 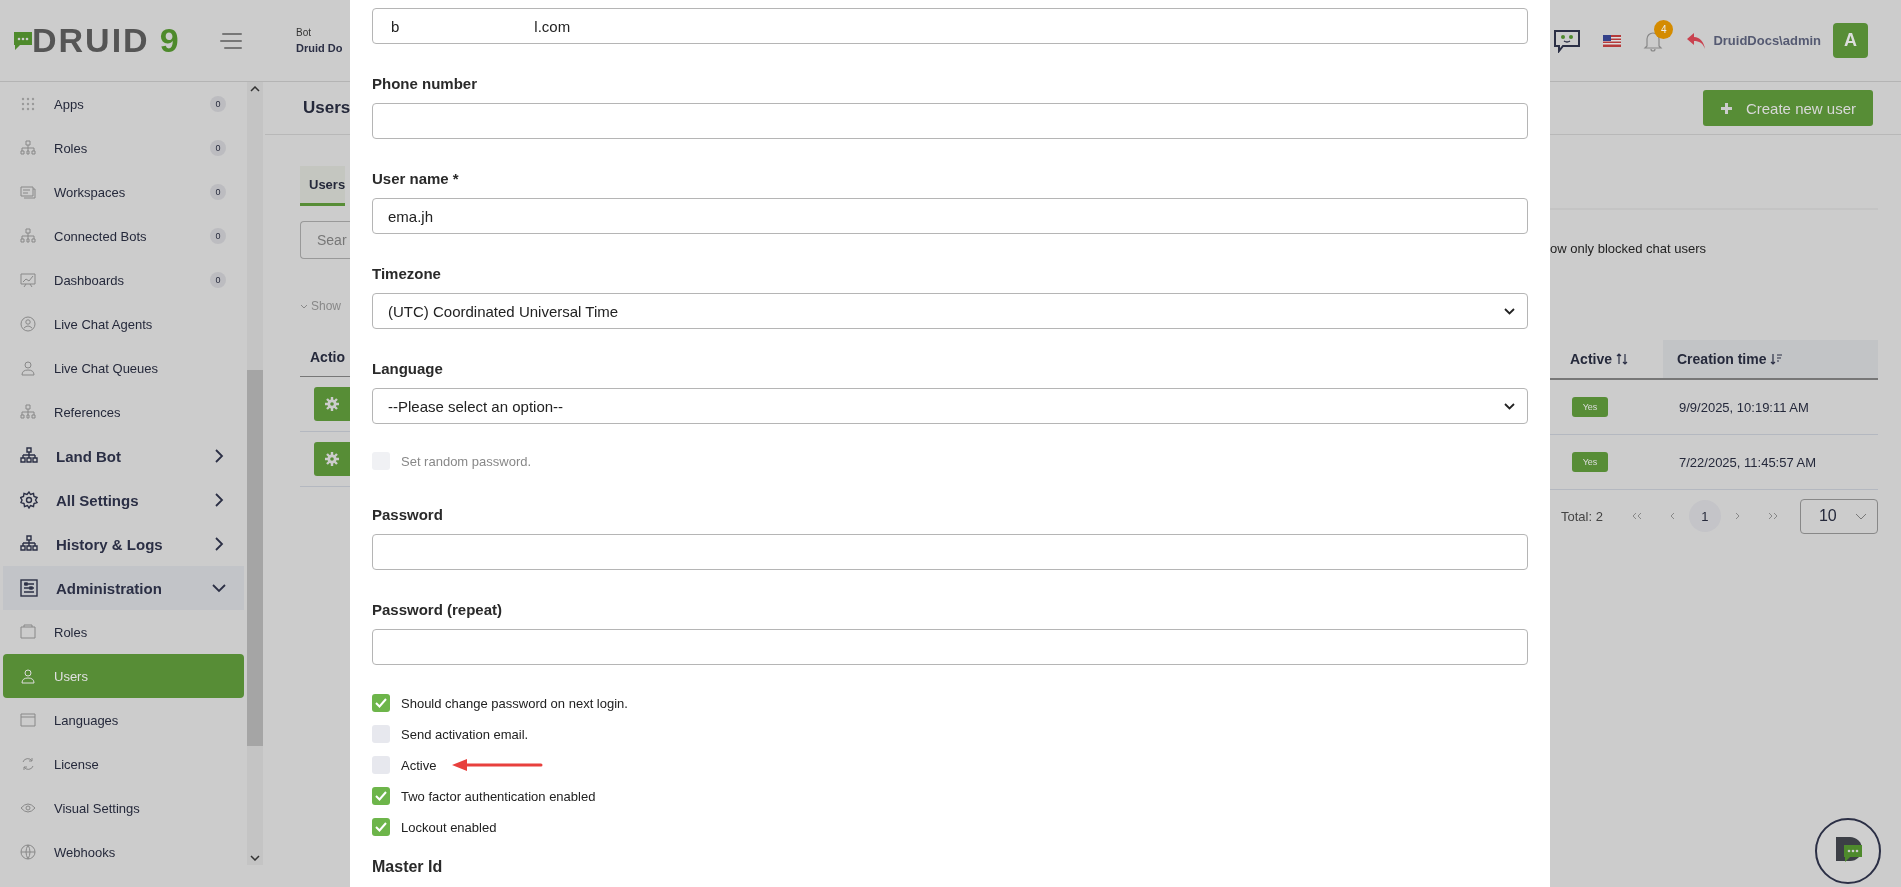 I want to click on select-field: (UTC) Coordinated Universal Time, so click(x=950, y=311).